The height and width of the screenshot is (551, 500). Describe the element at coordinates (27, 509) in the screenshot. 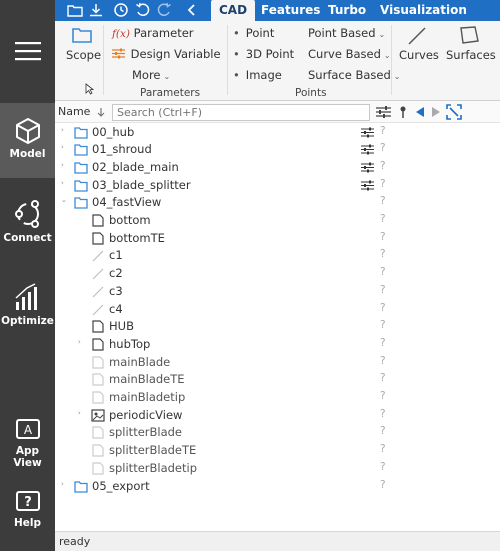

I see `sidebar-item-help: ? Help` at that location.